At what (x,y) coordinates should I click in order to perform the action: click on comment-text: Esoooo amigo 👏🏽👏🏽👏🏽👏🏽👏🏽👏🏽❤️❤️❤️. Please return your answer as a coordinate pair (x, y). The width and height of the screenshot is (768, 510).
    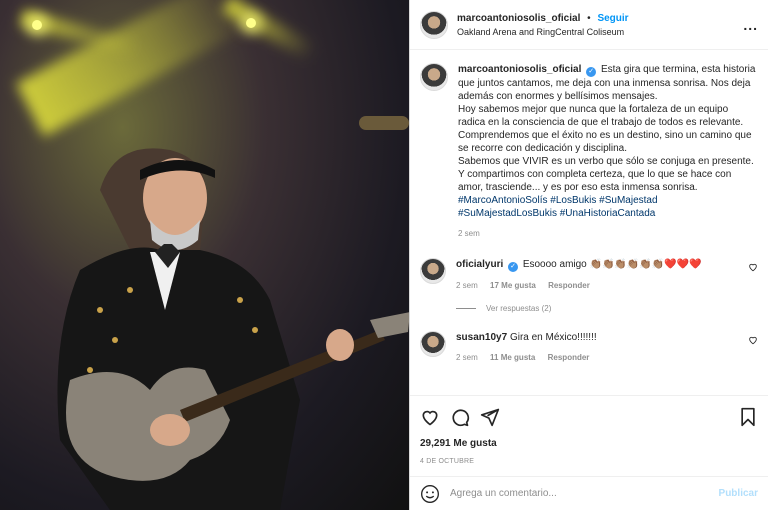
    Looking at the image, I should click on (612, 264).